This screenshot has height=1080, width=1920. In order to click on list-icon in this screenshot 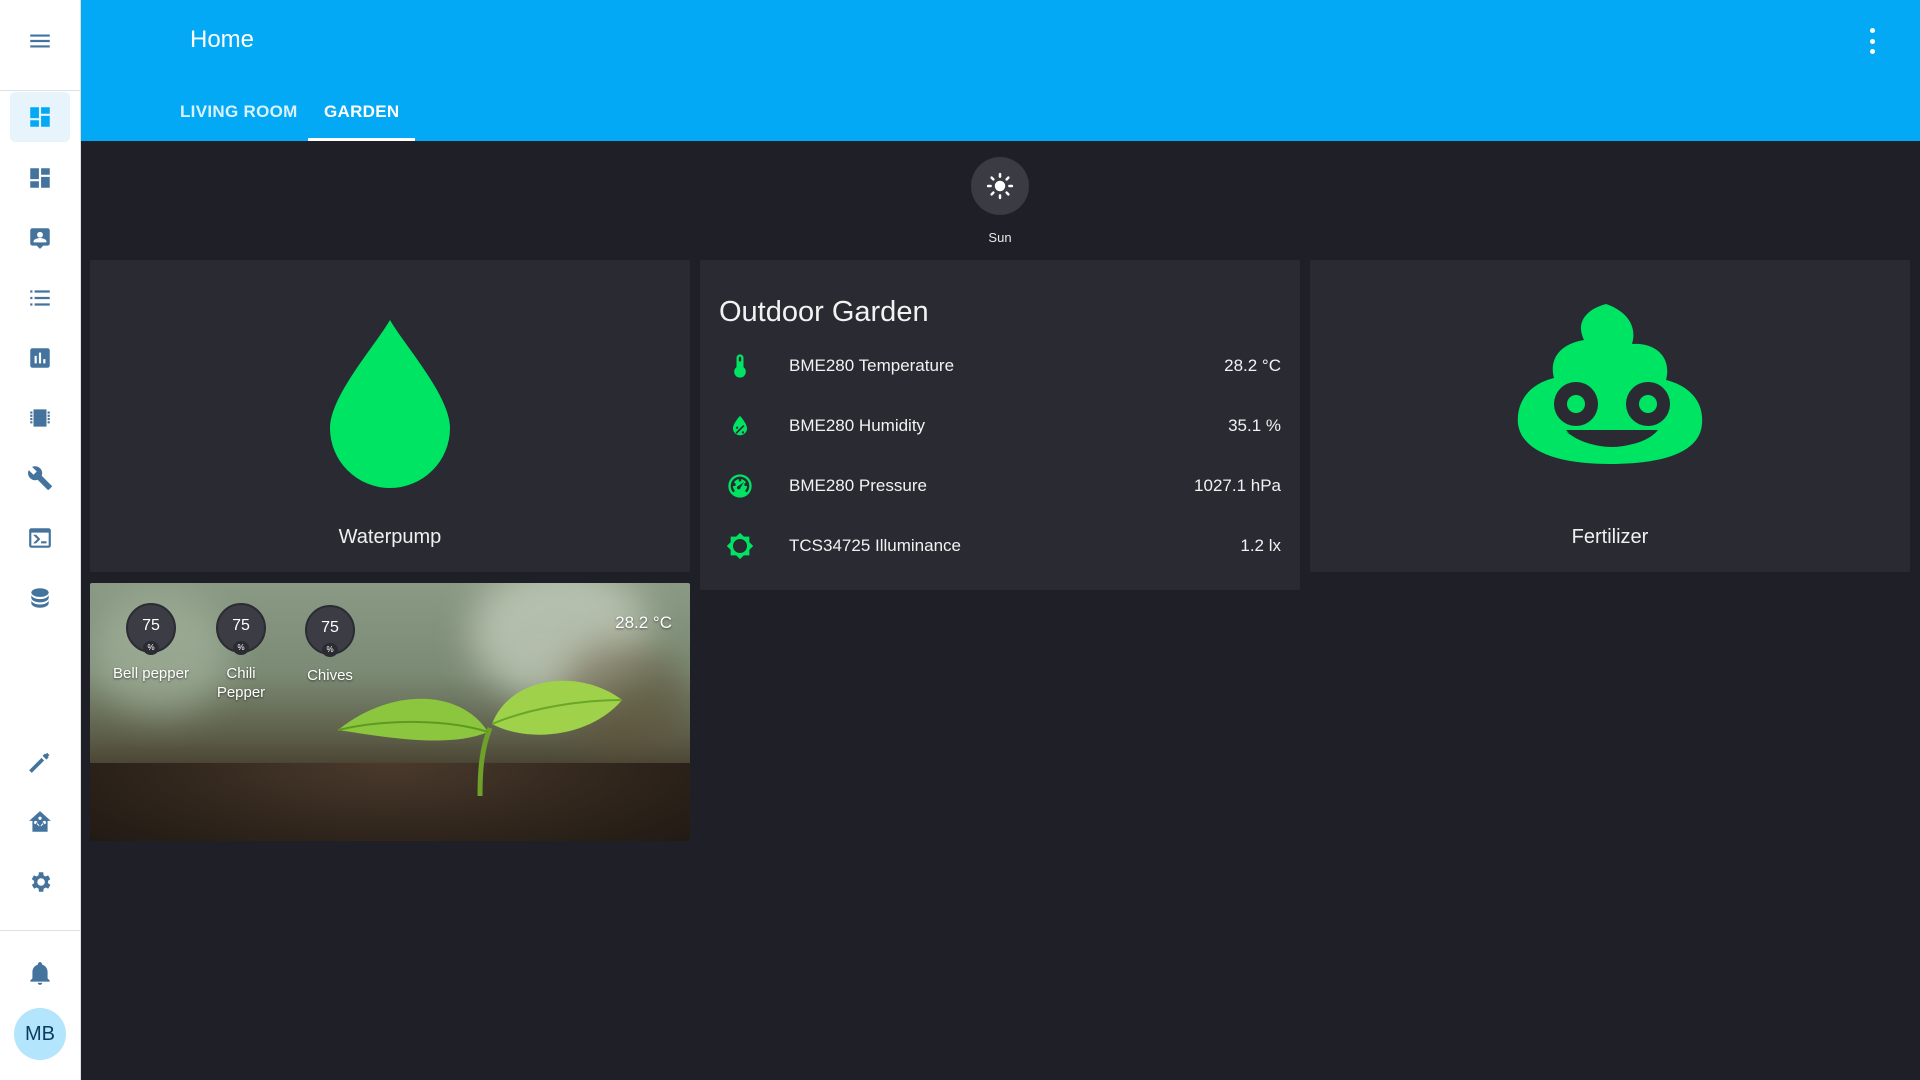, I will do `click(40, 298)`.